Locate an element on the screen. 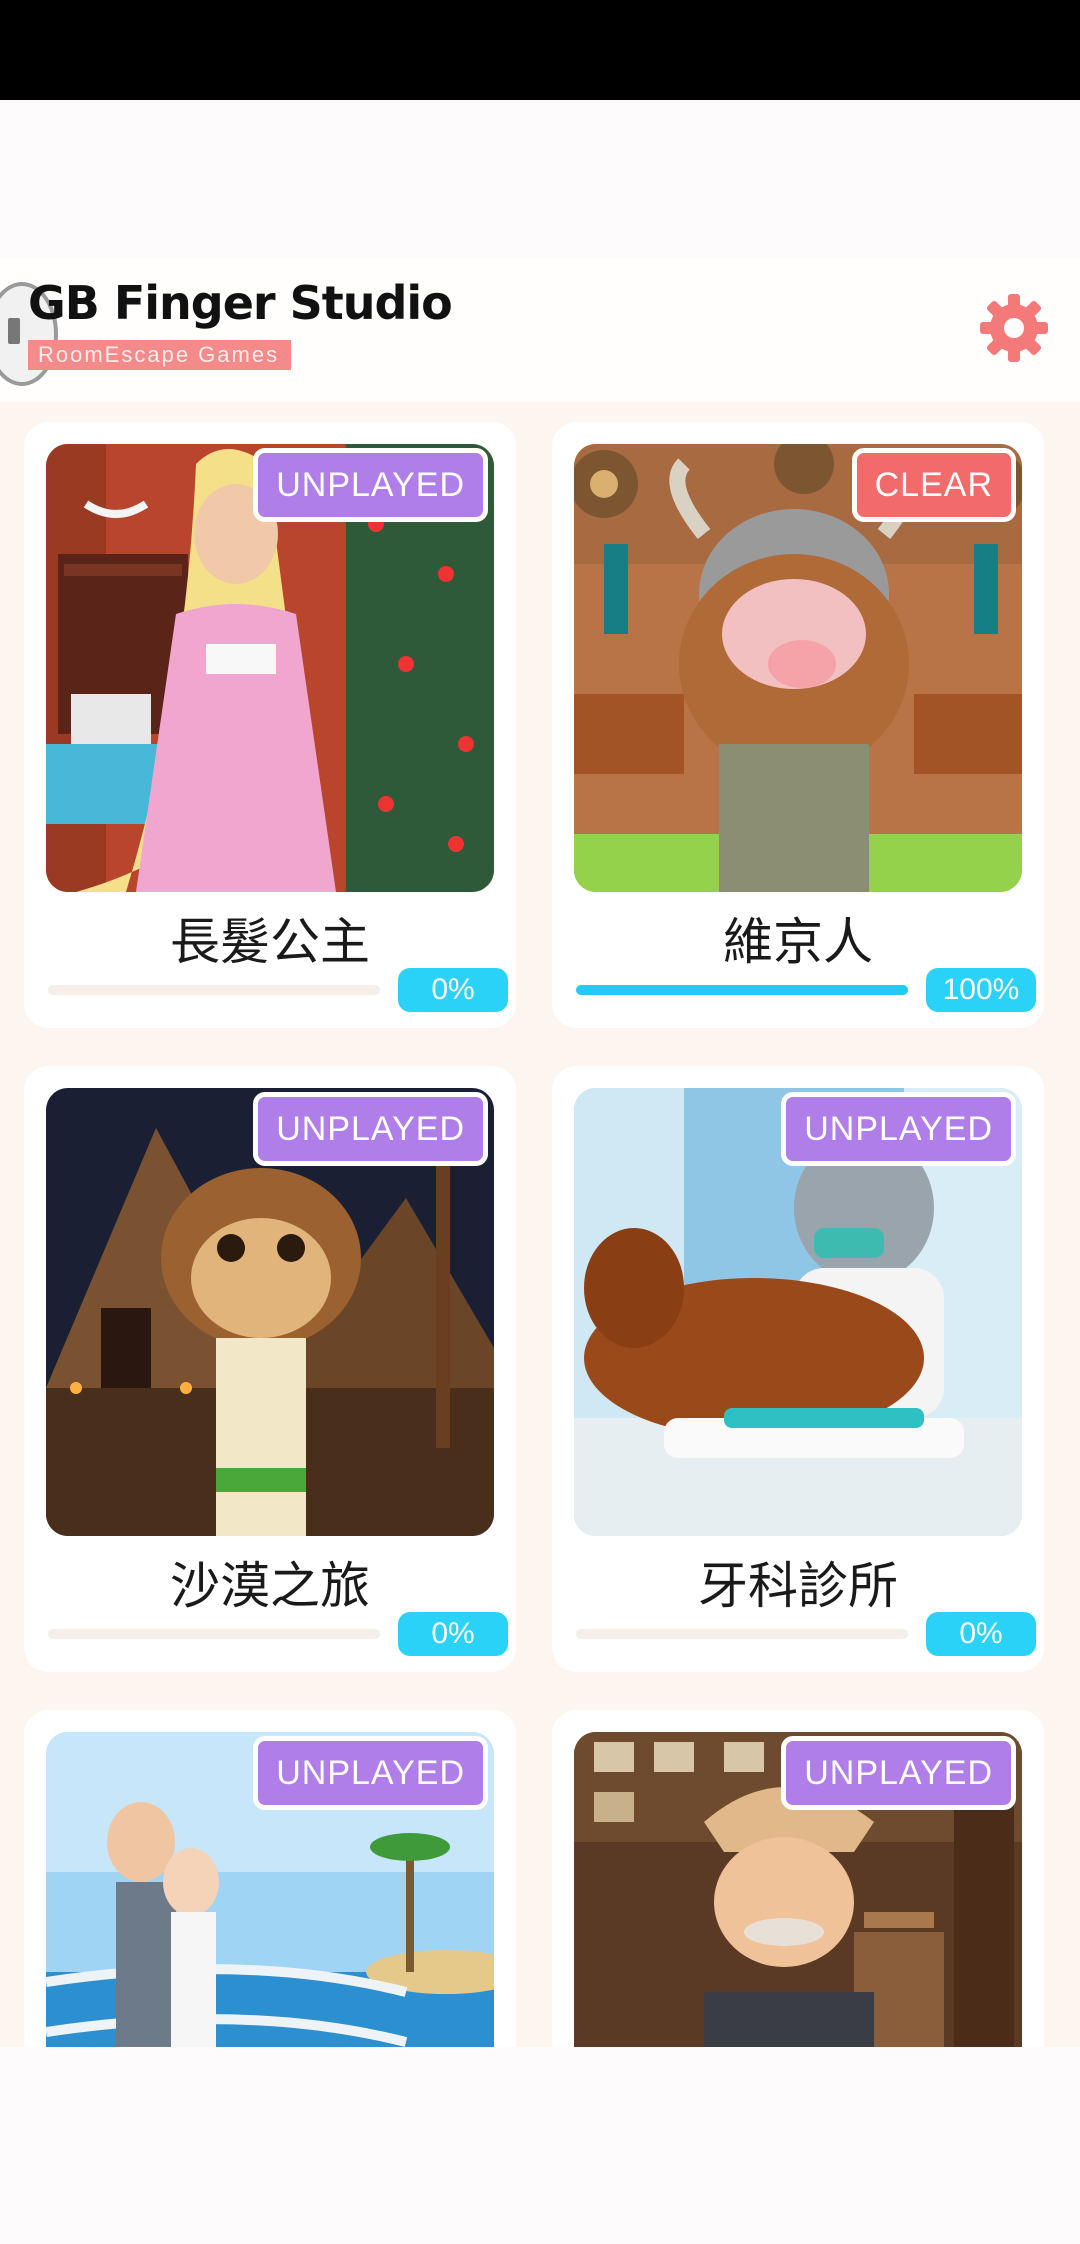 The height and width of the screenshot is (2244, 1080). game-title: 牙科診所 is located at coordinates (798, 1586).